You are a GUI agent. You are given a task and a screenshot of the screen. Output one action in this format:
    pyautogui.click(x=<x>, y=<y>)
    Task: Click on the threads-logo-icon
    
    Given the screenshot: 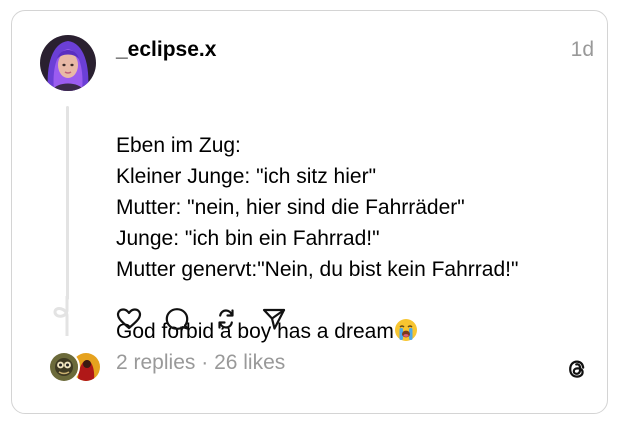 What is the action you would take?
    pyautogui.click(x=577, y=369)
    